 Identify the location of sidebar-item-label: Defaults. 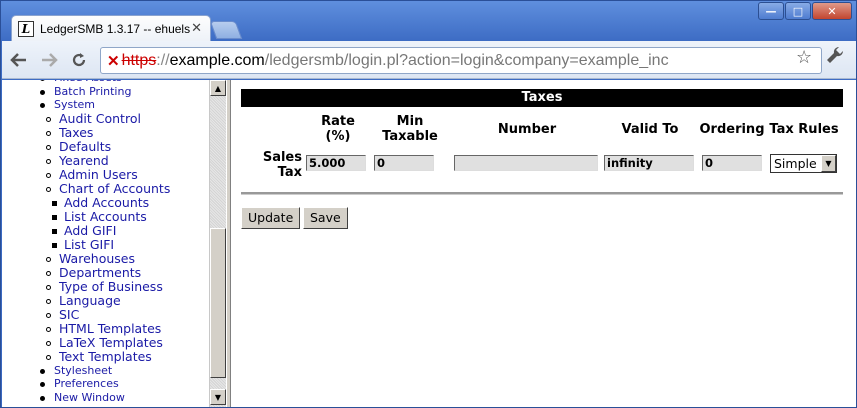
(85, 146).